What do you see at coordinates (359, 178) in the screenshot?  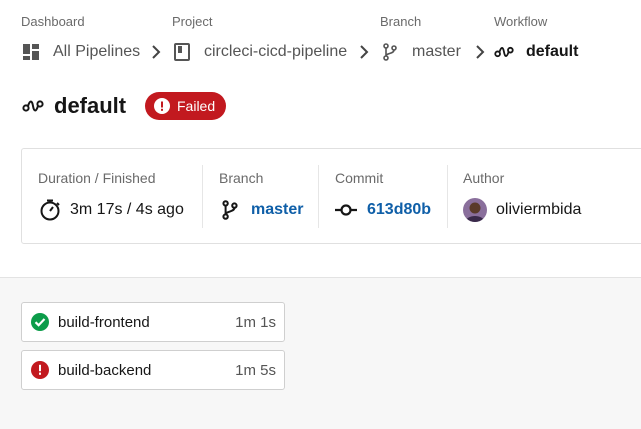 I see `commit-label: Commit` at bounding box center [359, 178].